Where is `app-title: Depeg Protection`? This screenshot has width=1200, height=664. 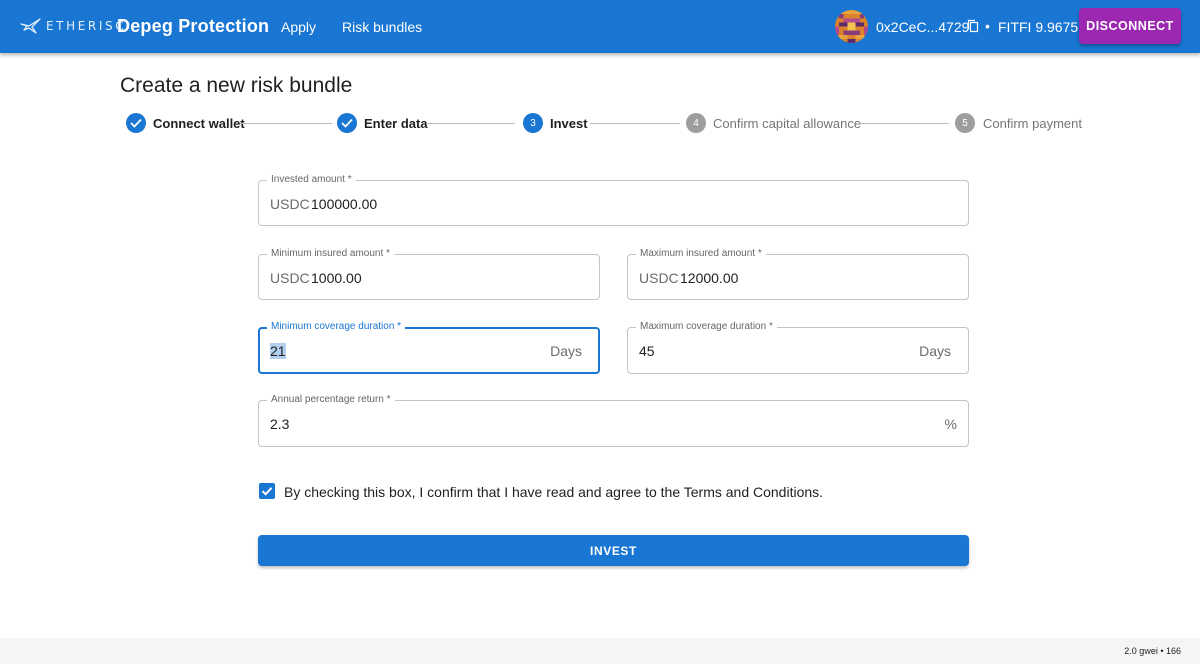 app-title: Depeg Protection is located at coordinates (193, 26).